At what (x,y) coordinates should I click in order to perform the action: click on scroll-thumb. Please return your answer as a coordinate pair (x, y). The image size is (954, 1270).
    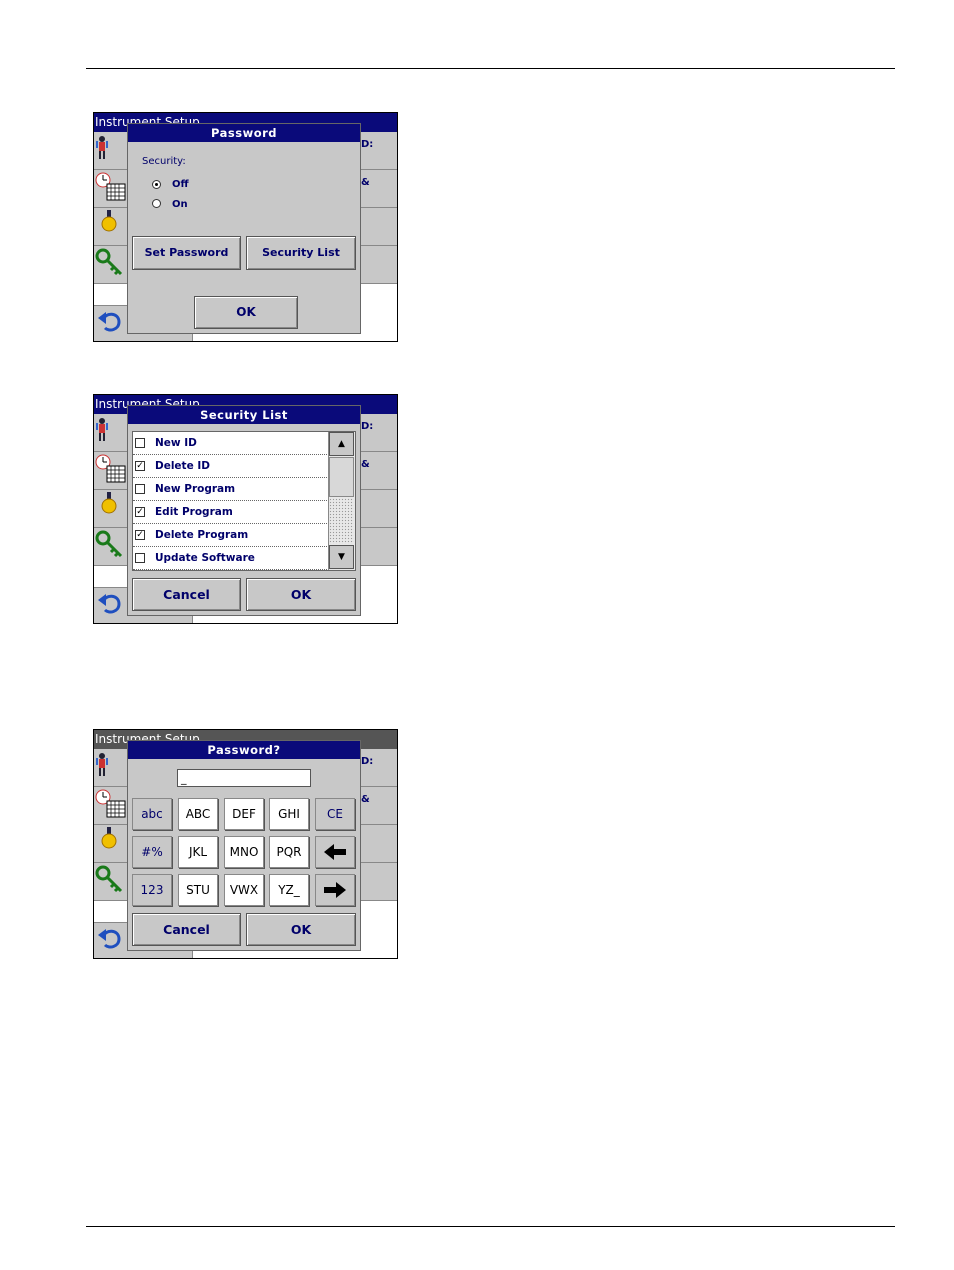
    Looking at the image, I should click on (341, 477).